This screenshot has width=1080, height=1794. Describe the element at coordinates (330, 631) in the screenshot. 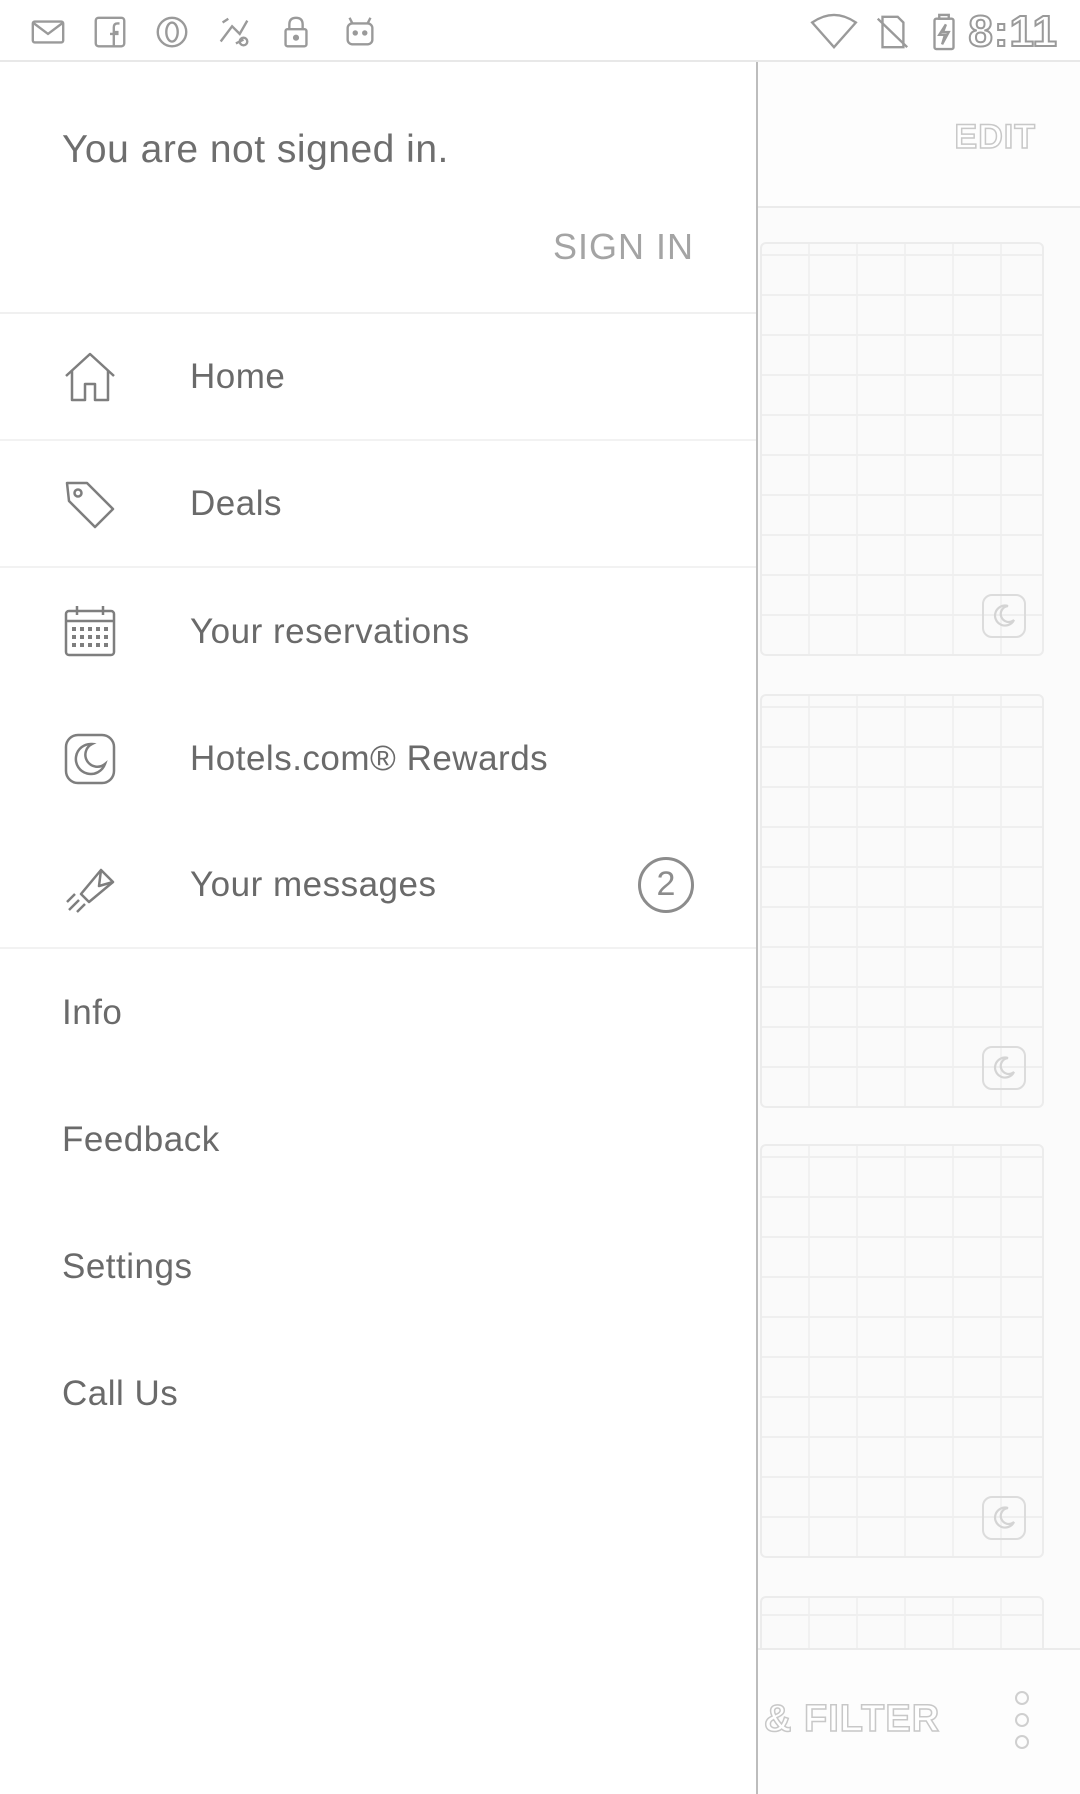

I see `nav-item-label: Your reservations` at that location.